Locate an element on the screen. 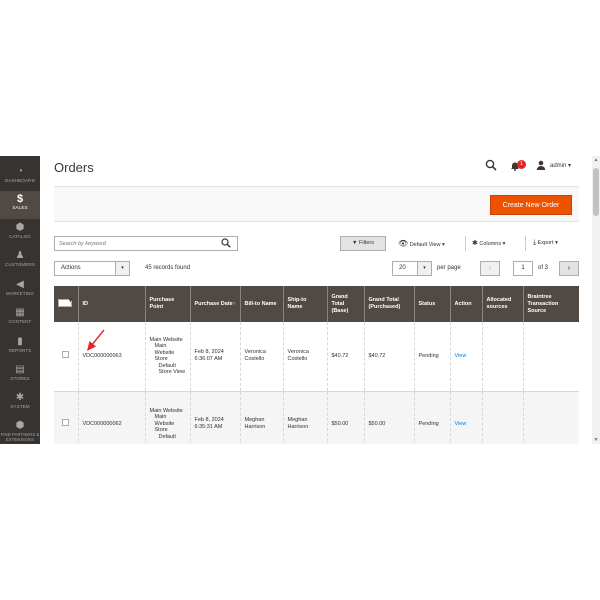 The height and width of the screenshot is (600, 600). sort-arrow-icon: ↑ is located at coordinates (234, 303).